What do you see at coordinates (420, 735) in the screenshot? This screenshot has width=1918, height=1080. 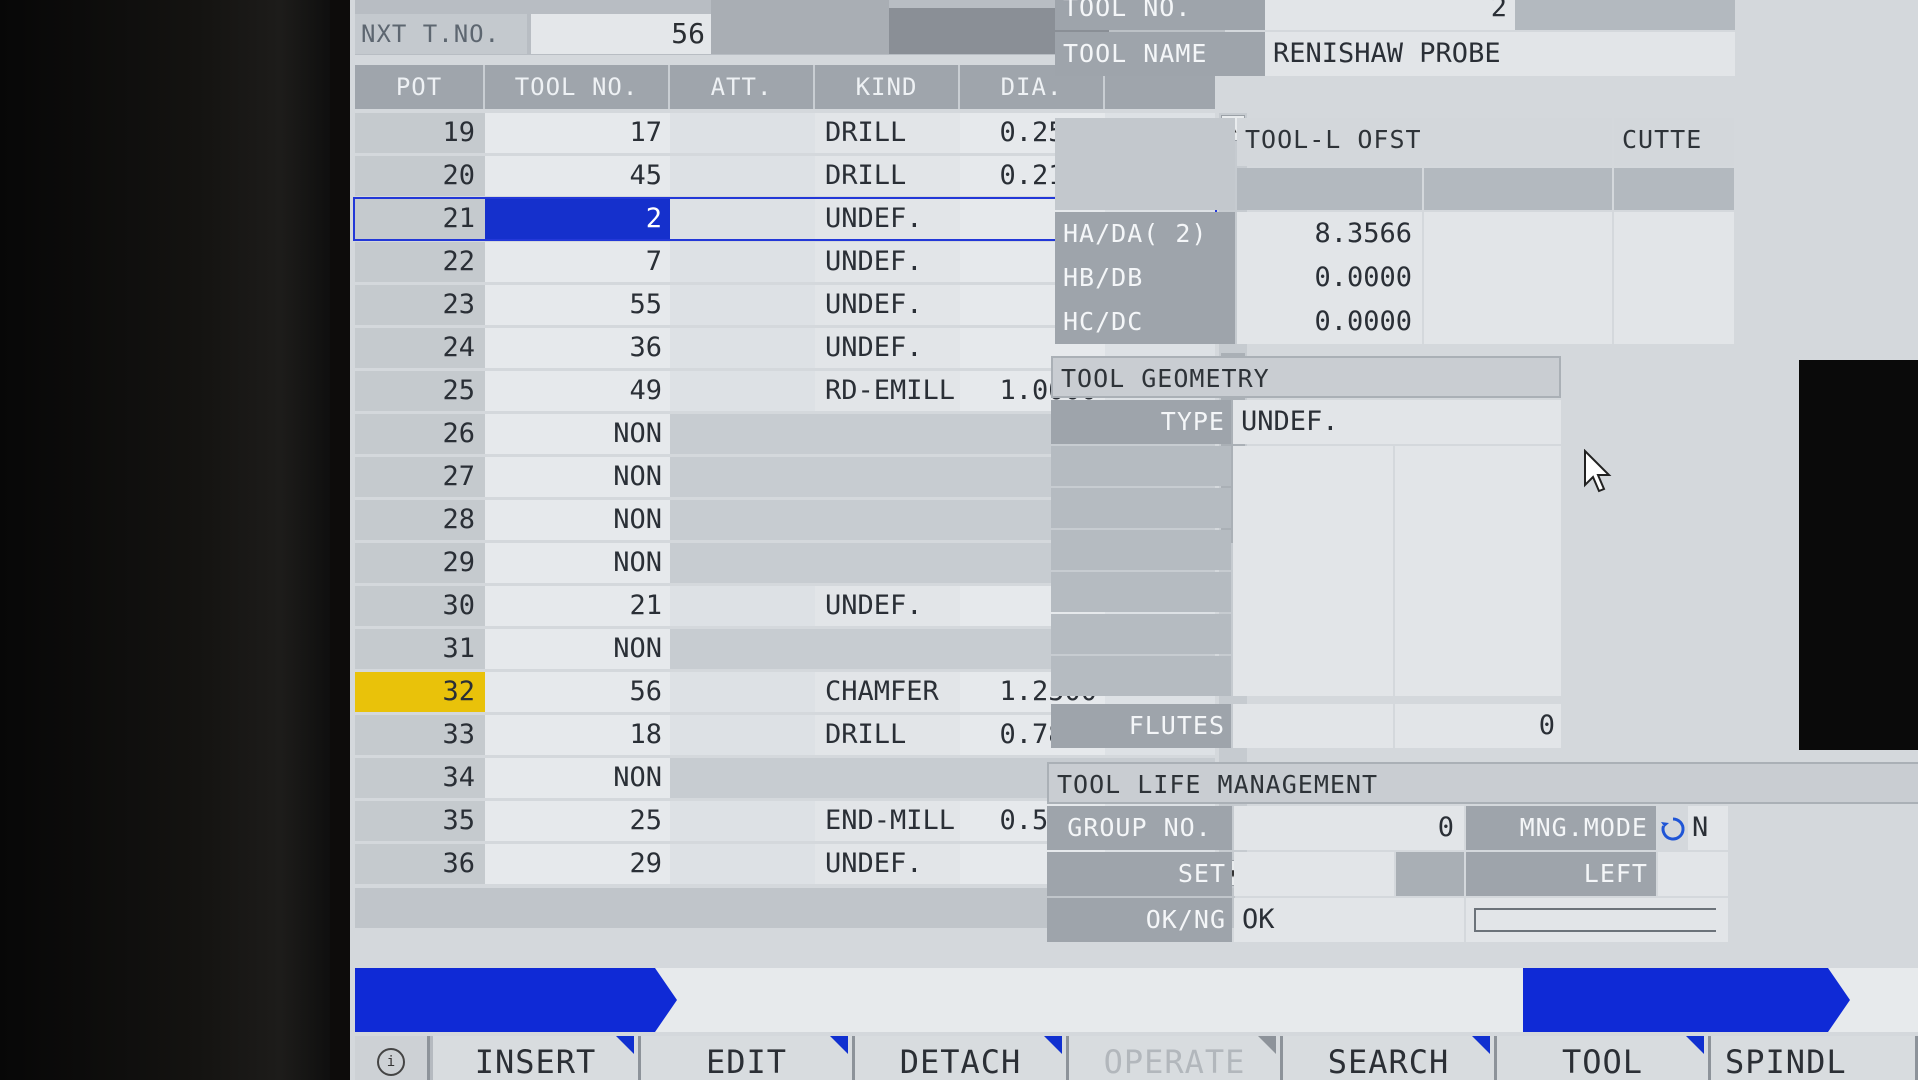 I see `pot-cell: 33` at bounding box center [420, 735].